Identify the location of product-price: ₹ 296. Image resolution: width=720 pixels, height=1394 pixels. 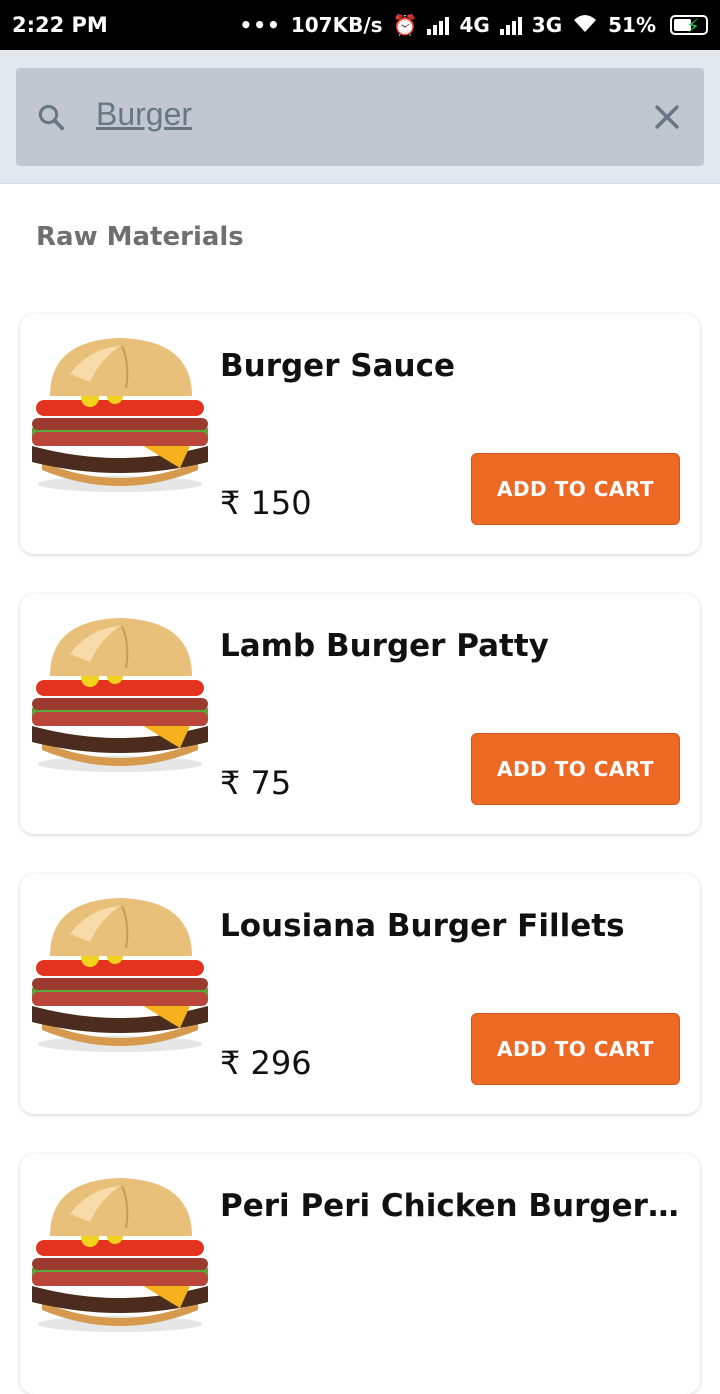
(266, 1063).